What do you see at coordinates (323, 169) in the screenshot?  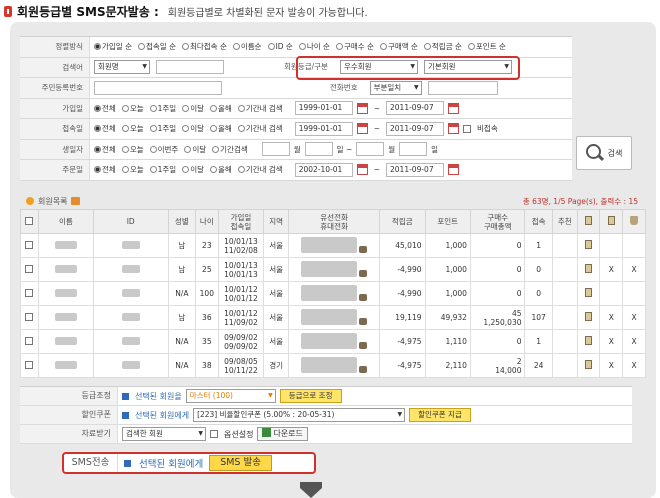 I see `order-from-input: 2002-10-01` at bounding box center [323, 169].